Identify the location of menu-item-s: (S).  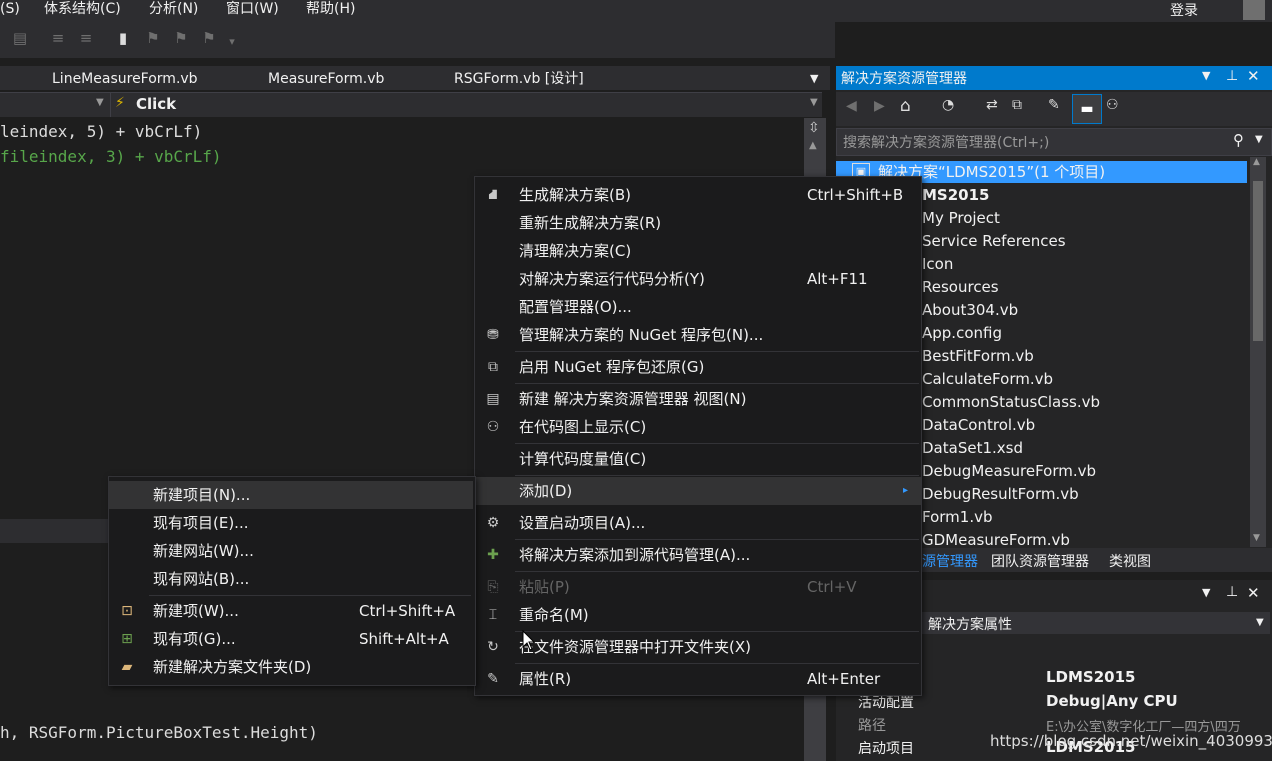
(10, 10).